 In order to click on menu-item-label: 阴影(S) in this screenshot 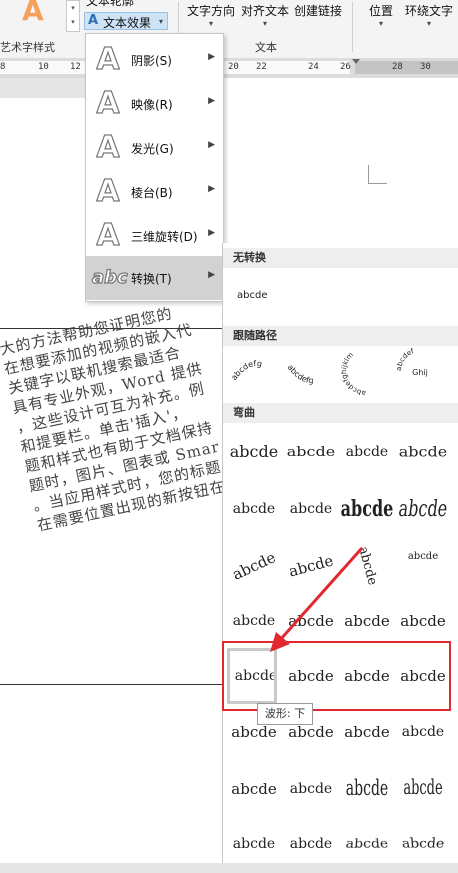, I will do `click(151, 61)`.